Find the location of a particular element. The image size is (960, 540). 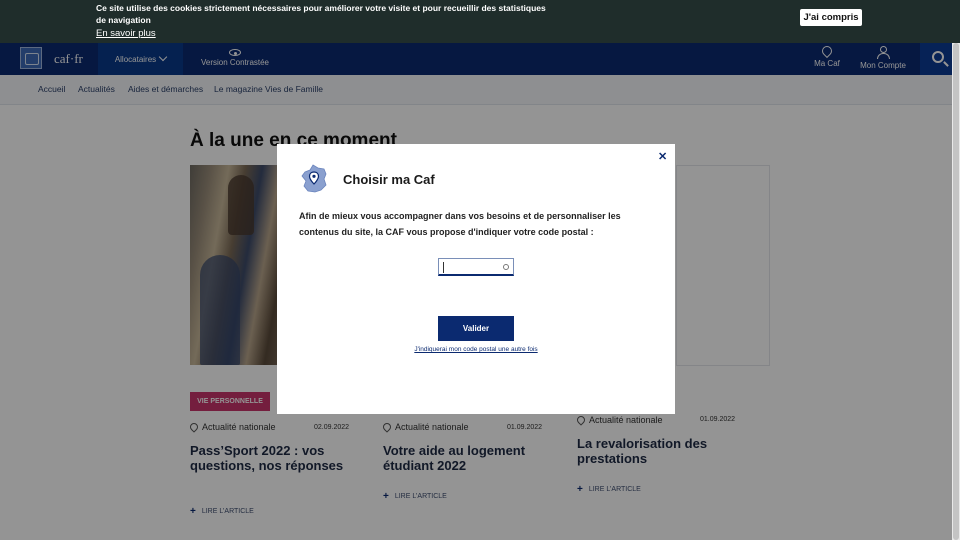

locate-icon is located at coordinates (506, 267).